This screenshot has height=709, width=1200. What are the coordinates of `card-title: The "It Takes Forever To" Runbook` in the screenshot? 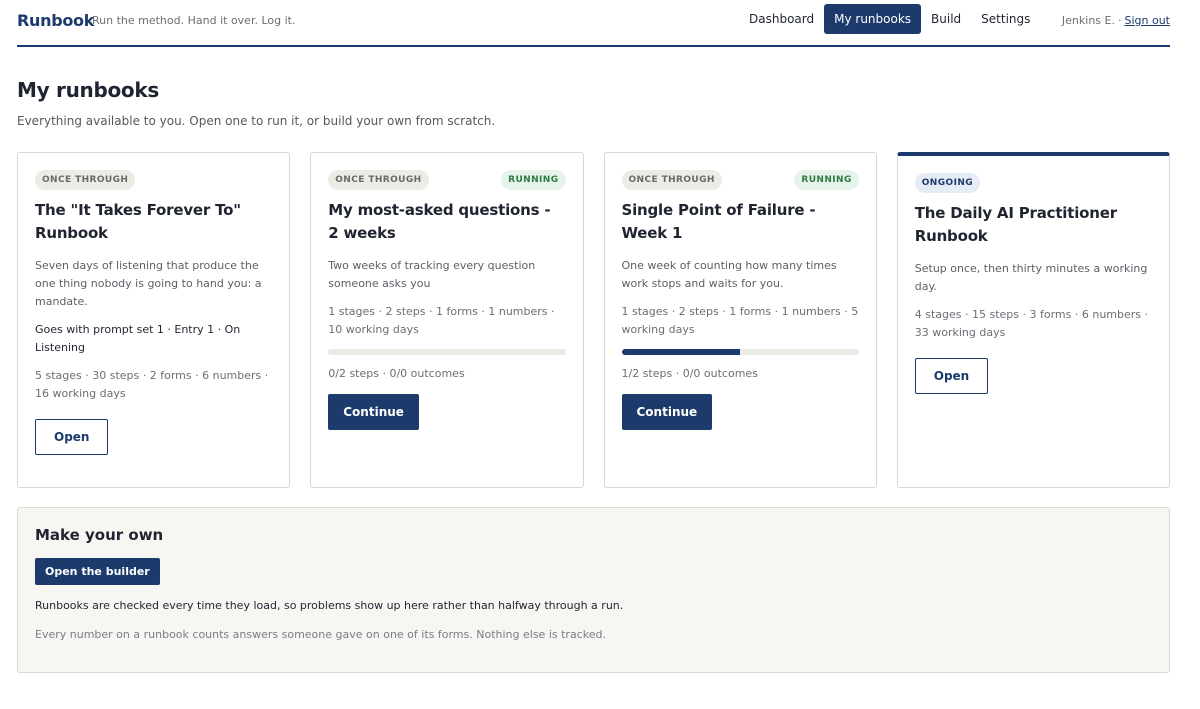 It's located at (138, 221).